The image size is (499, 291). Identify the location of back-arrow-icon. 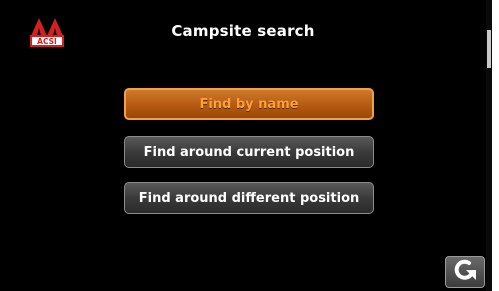
(465, 272).